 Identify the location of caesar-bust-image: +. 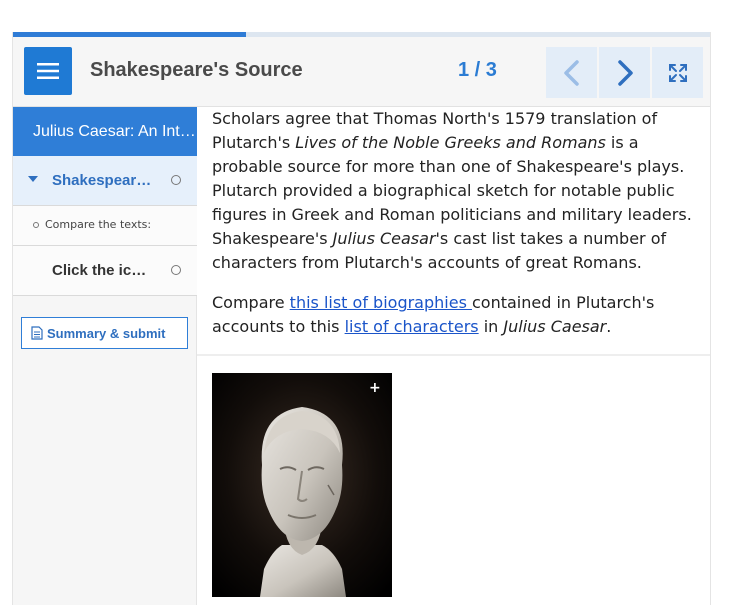
(302, 485).